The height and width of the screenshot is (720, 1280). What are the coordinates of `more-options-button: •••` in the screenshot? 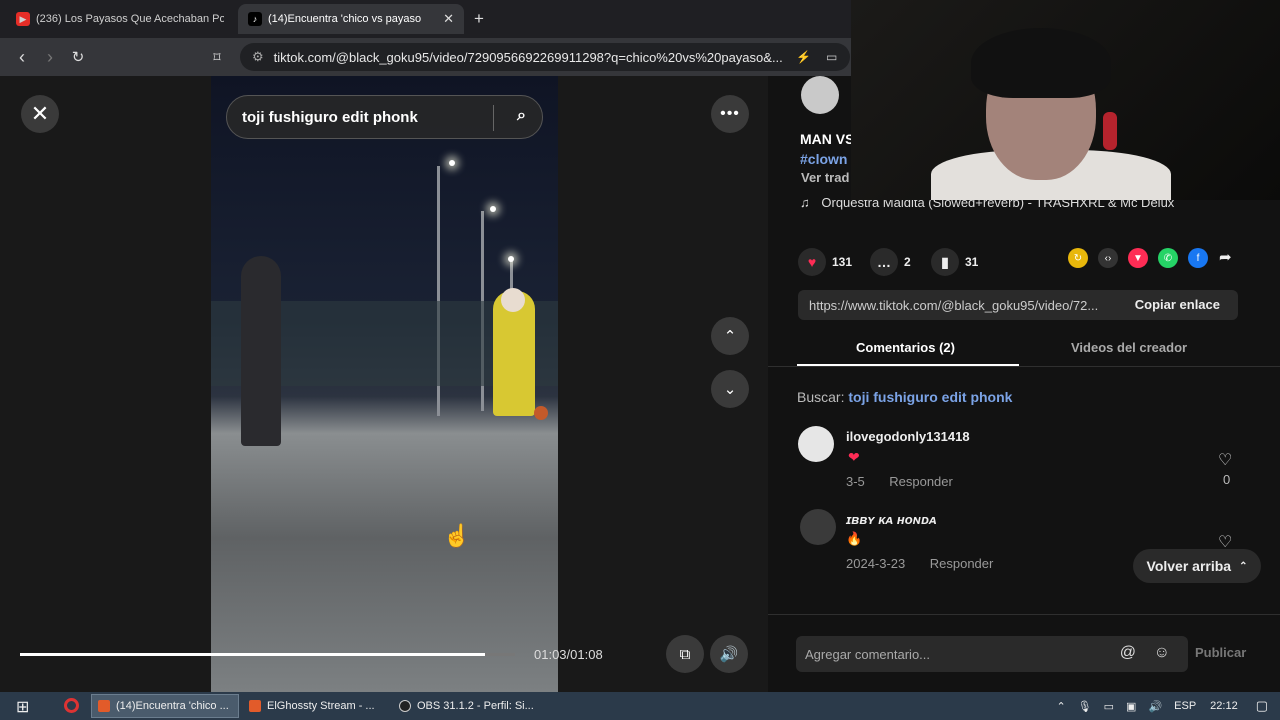 It's located at (730, 114).